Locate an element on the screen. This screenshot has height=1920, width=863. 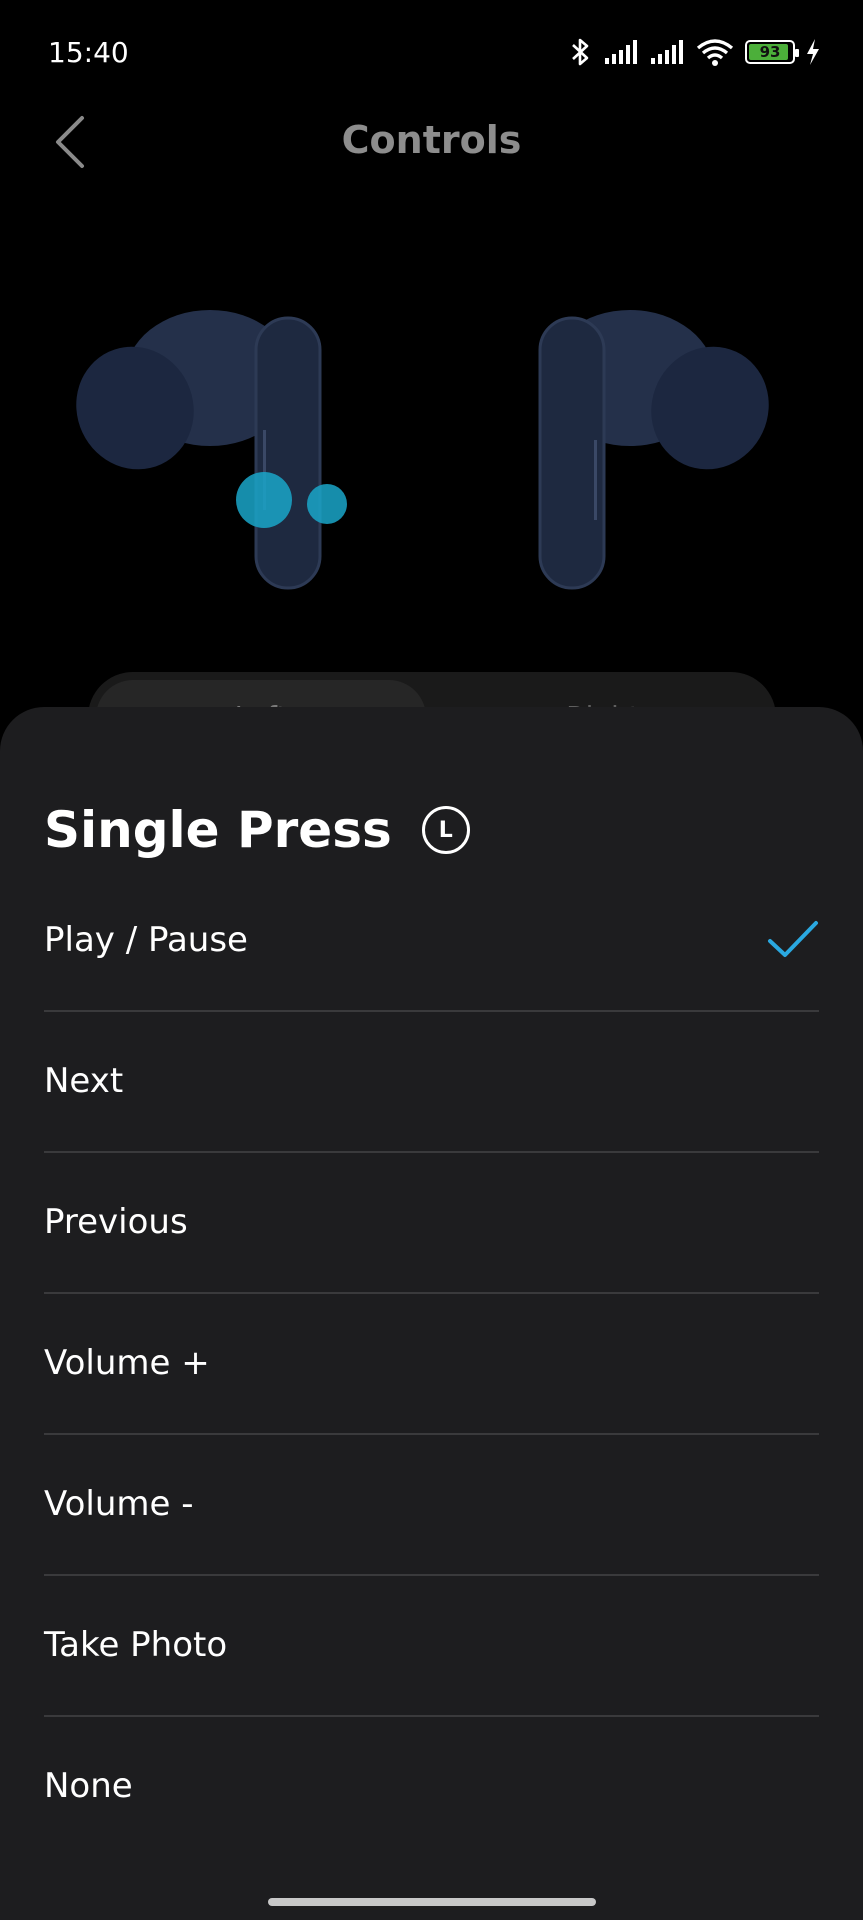
option-previous: Previous is located at coordinates (431, 1223).